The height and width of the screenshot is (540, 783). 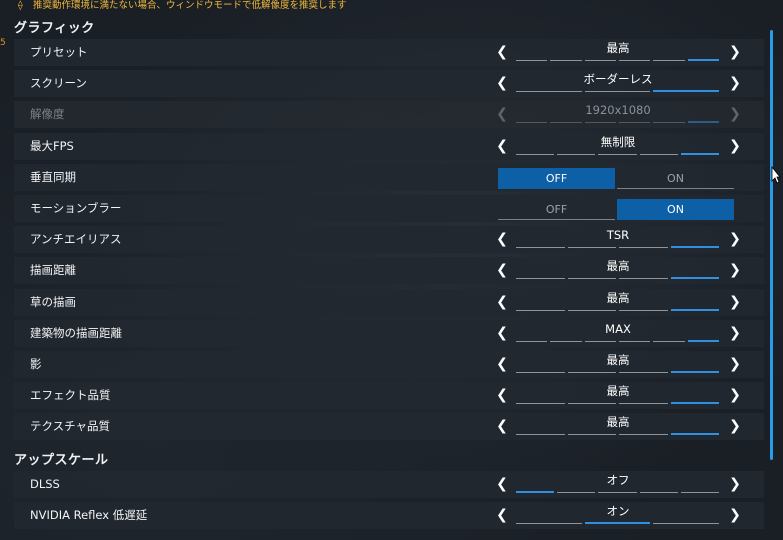 I want to click on setting-row: 影 ❮ 最高 ❯, so click(x=389, y=364).